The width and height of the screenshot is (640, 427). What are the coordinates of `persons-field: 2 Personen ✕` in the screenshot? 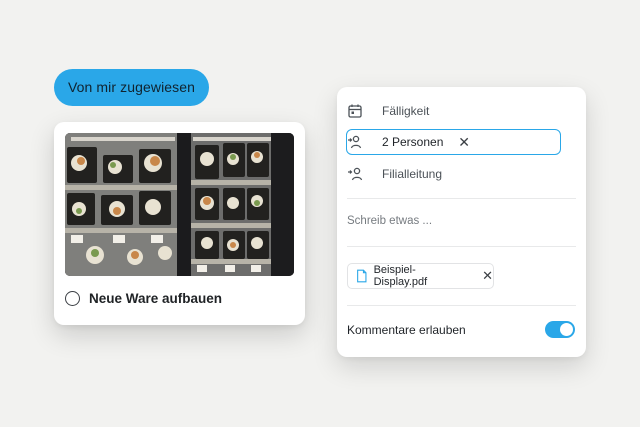 It's located at (453, 142).